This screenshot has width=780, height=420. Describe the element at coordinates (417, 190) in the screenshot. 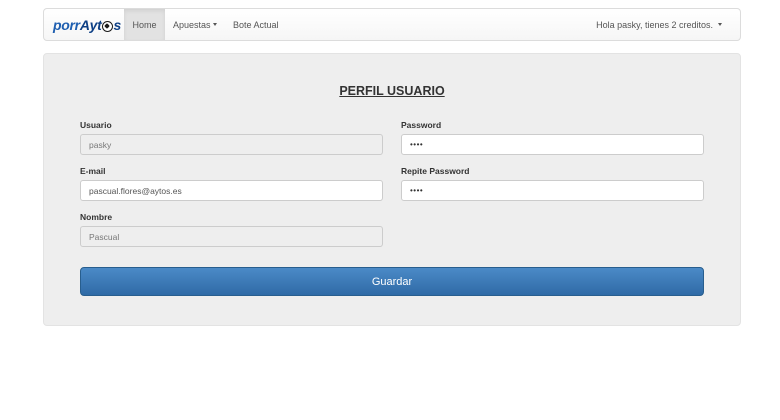

I see `repite-password-value: ••••` at that location.